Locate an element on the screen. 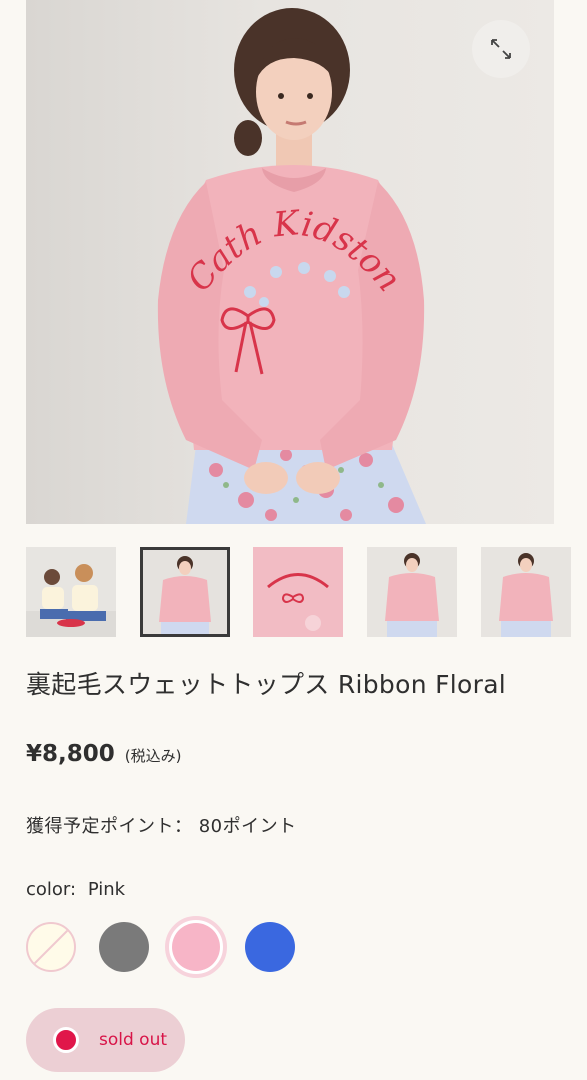 The width and height of the screenshot is (587, 1080). price-row: ¥8,800 (税込み) is located at coordinates (103, 754).